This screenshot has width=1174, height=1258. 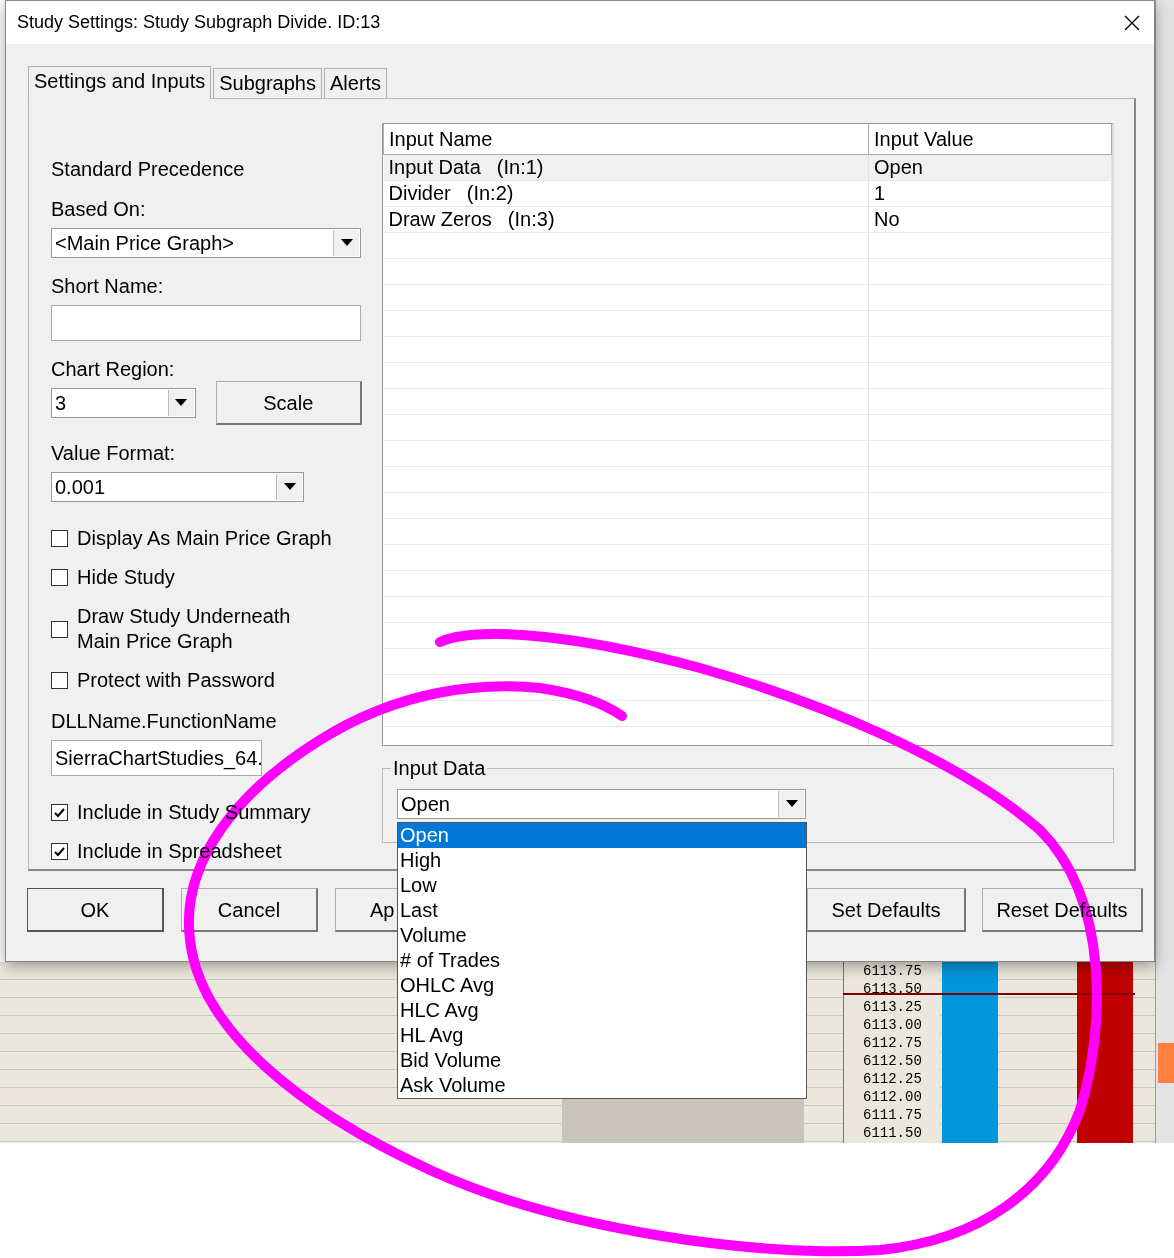 What do you see at coordinates (108, 286) in the screenshot?
I see `field-label: Short Name:` at bounding box center [108, 286].